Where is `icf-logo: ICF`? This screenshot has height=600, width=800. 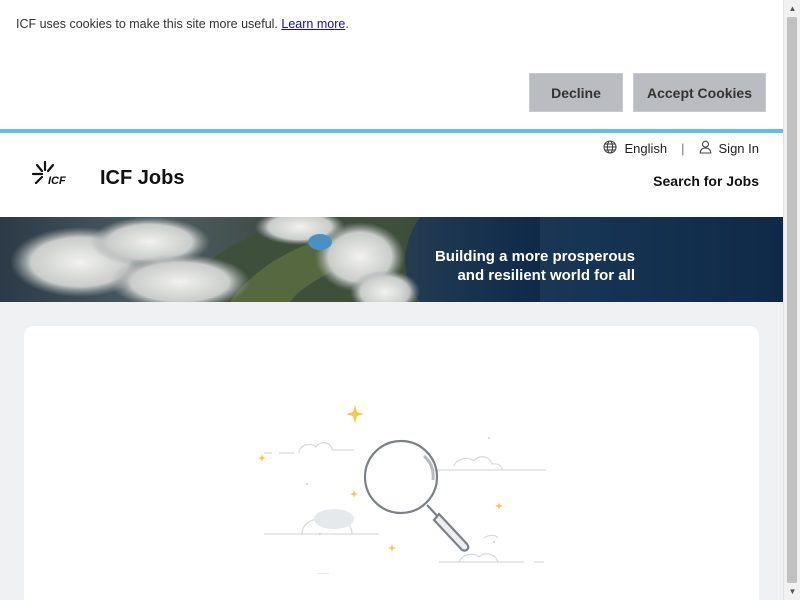
icf-logo: ICF is located at coordinates (51, 174).